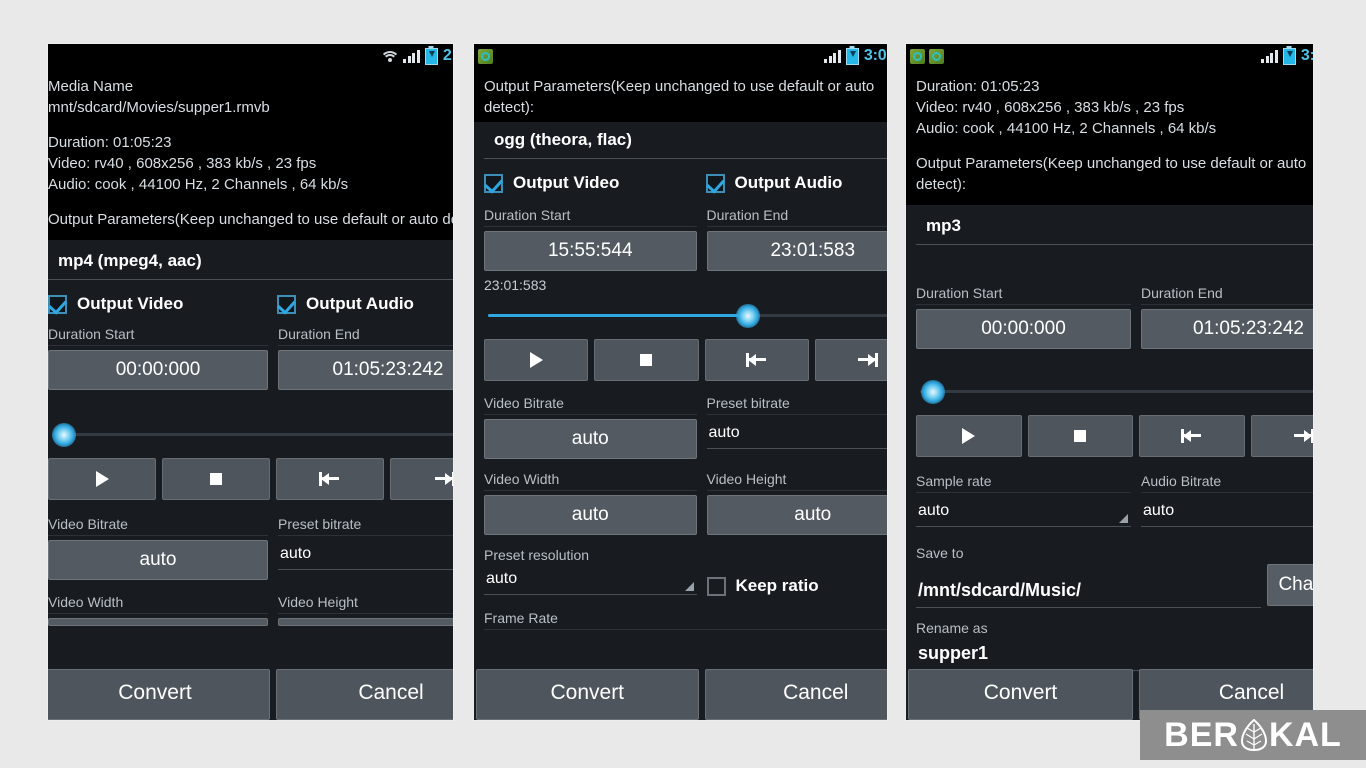 This screenshot has height=768, width=1366. I want to click on output-toggles-row: Output Video Output Audio, so click(250, 304).